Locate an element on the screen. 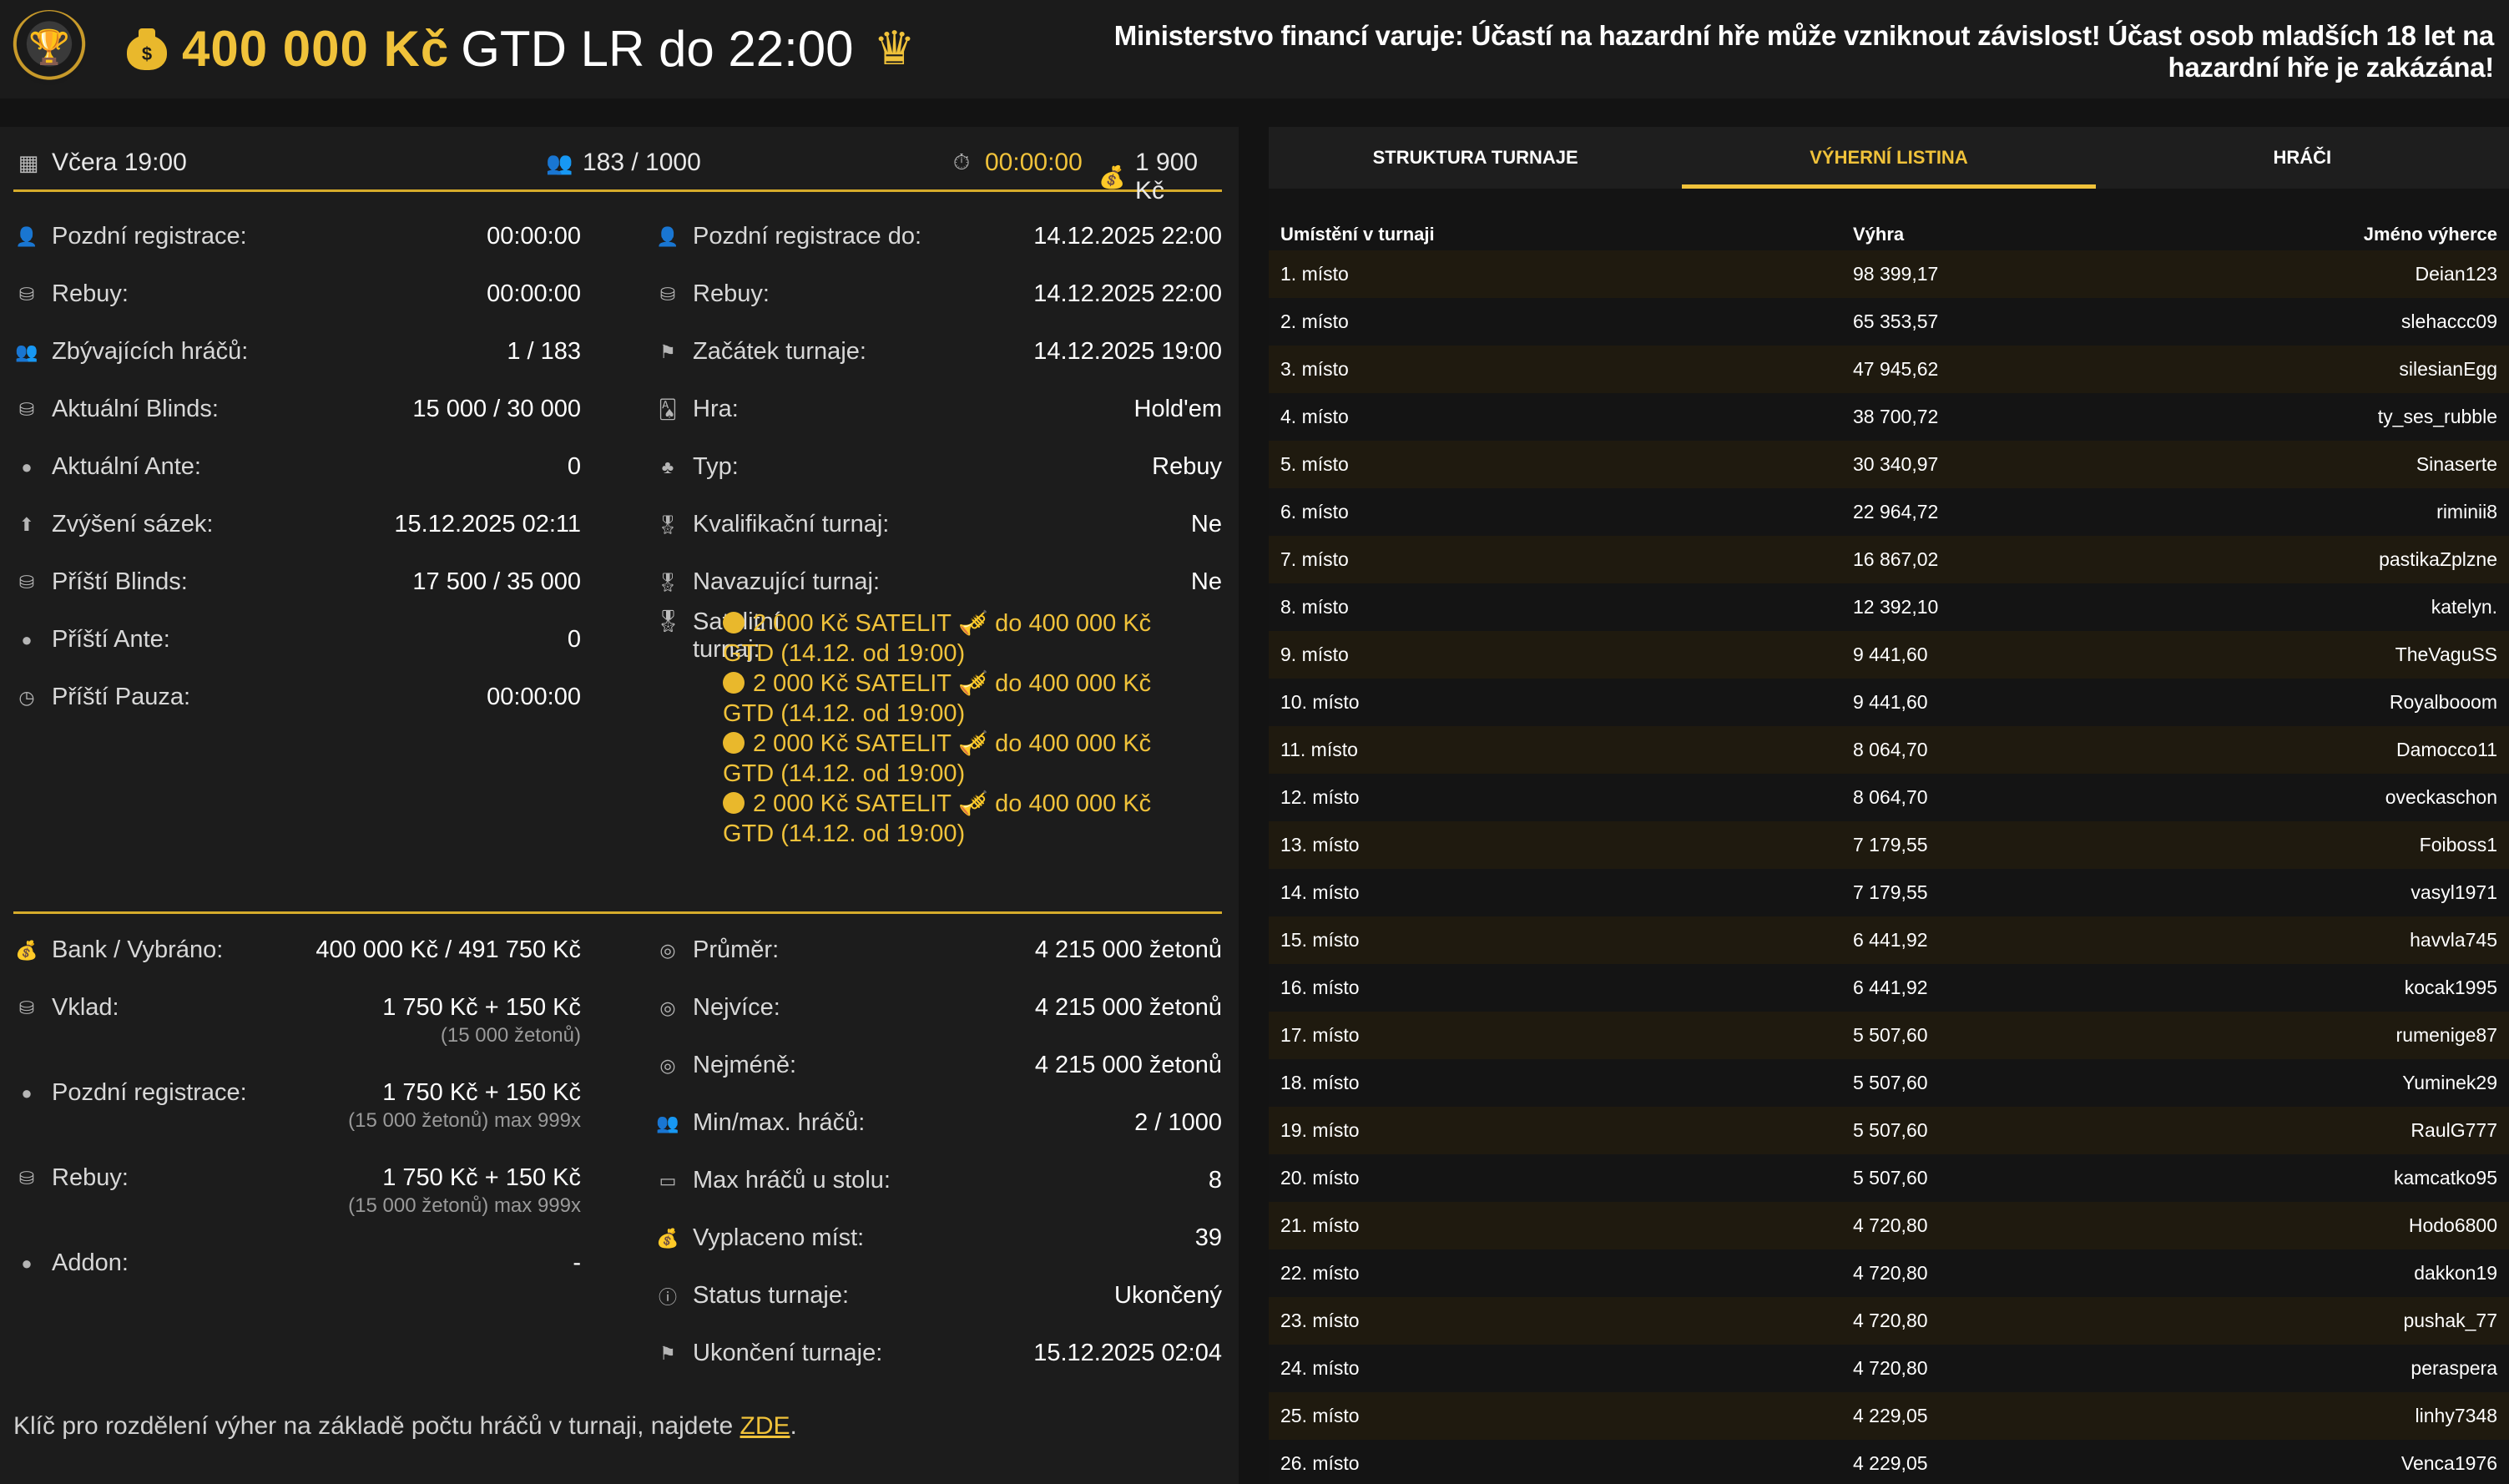 This screenshot has width=2509, height=1484. section-divider is located at coordinates (617, 912).